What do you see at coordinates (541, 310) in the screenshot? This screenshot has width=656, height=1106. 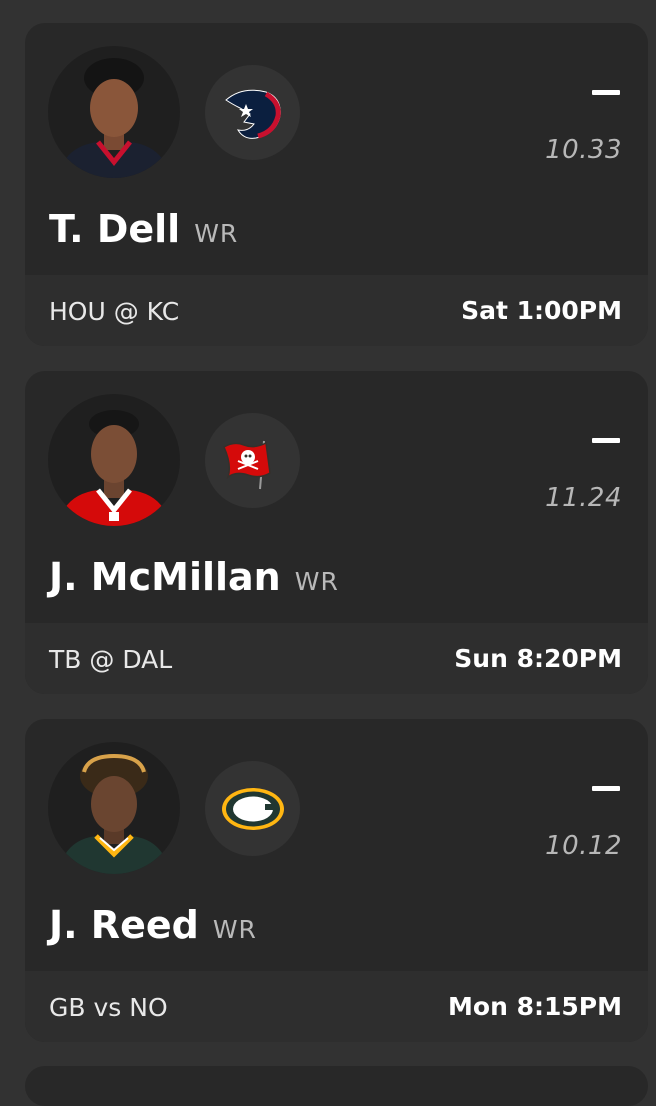 I see `game-time: Sat 1:00PM` at bounding box center [541, 310].